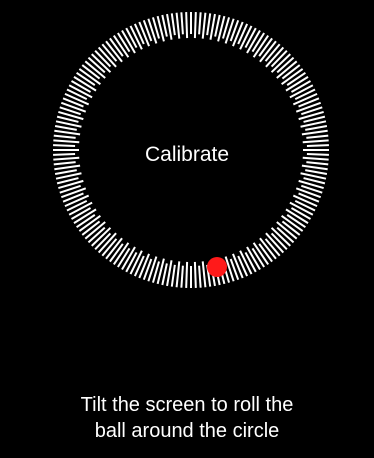  Describe the element at coordinates (217, 267) in the screenshot. I see `calibration-ball` at that location.